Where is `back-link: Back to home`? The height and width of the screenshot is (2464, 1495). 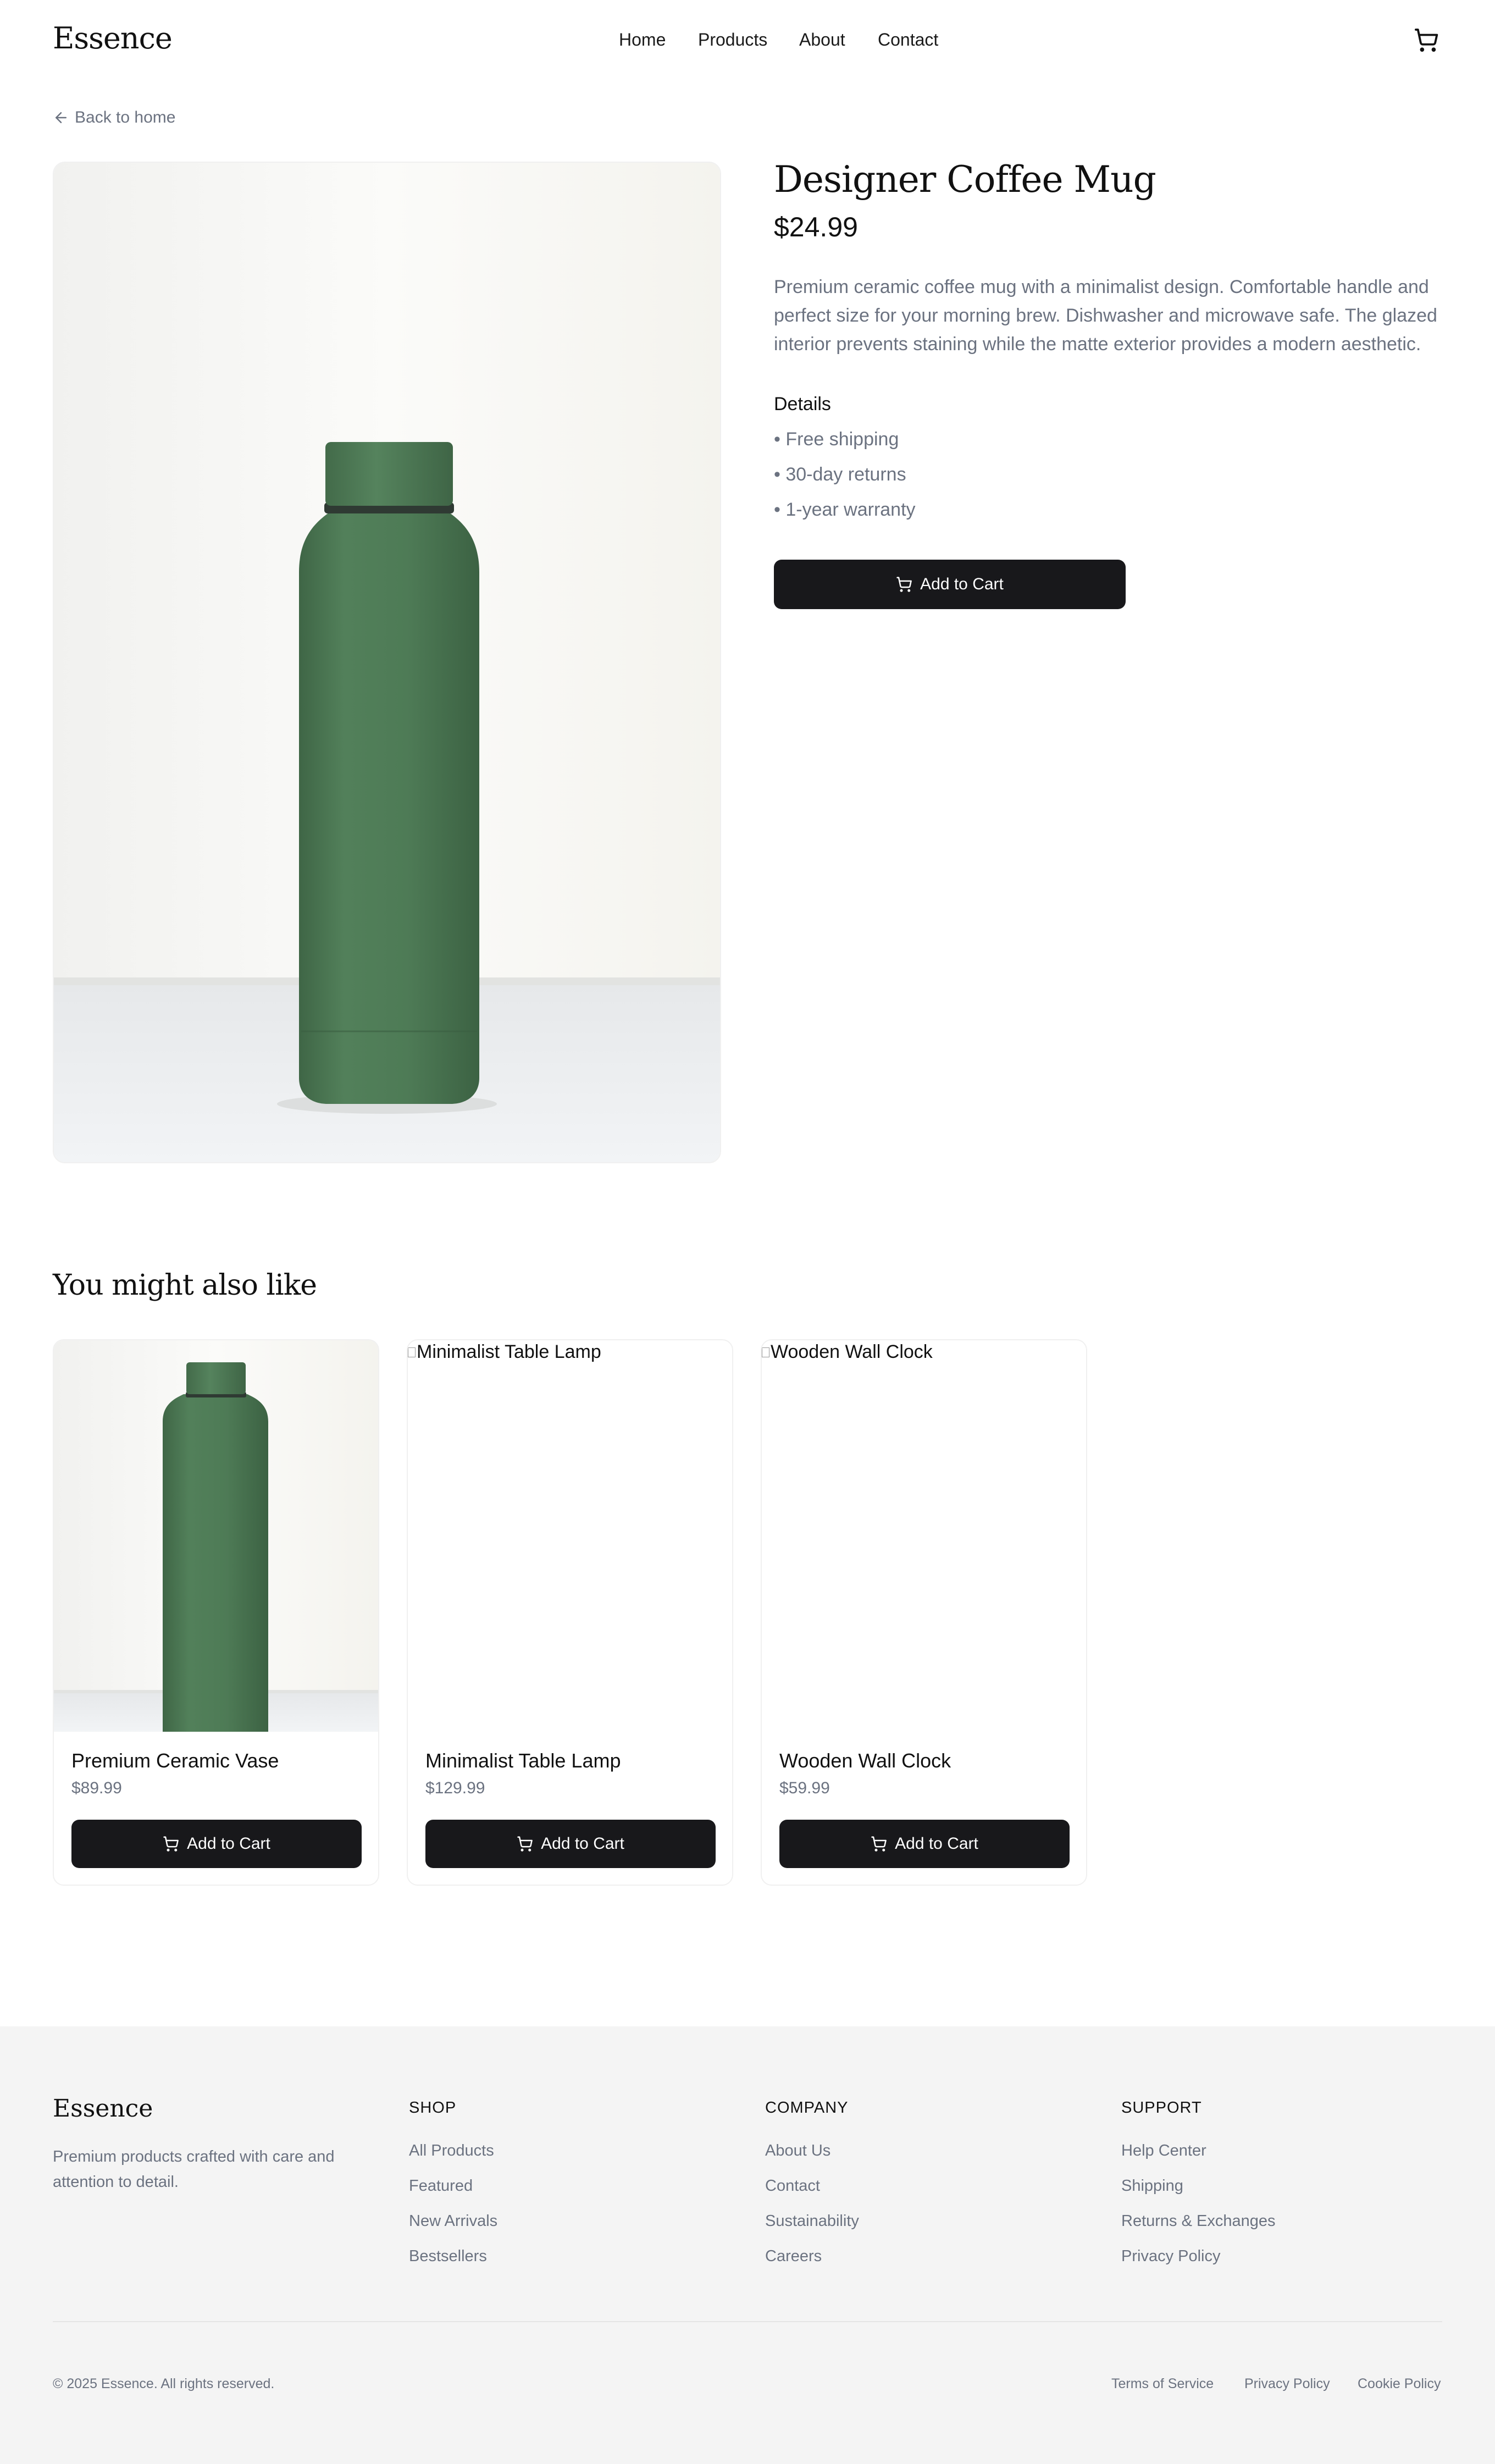
back-link: Back to home is located at coordinates (114, 118).